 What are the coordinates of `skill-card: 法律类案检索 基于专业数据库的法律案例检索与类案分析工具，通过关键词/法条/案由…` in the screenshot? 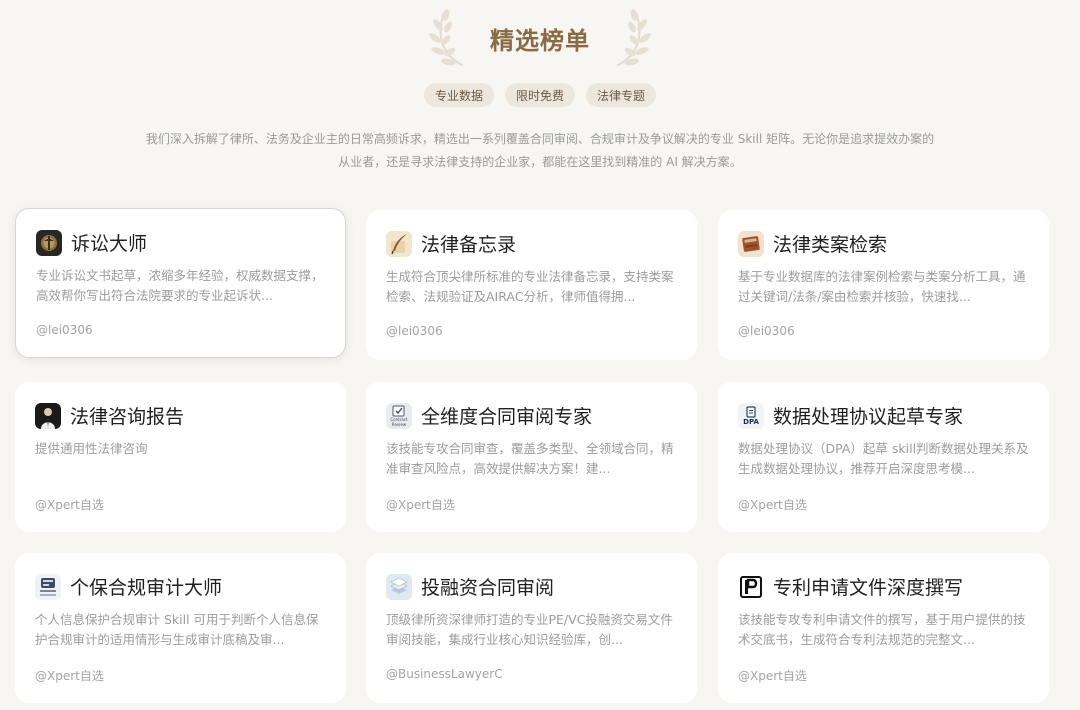 It's located at (883, 285).